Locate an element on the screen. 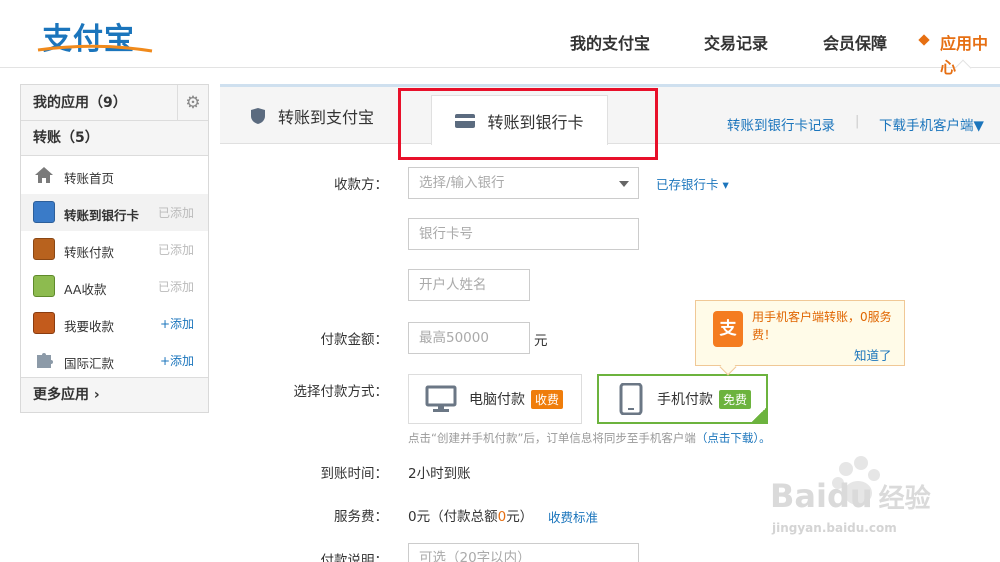 The width and height of the screenshot is (1000, 562). saved-cards-label: 已存银行卡 is located at coordinates (687, 184).